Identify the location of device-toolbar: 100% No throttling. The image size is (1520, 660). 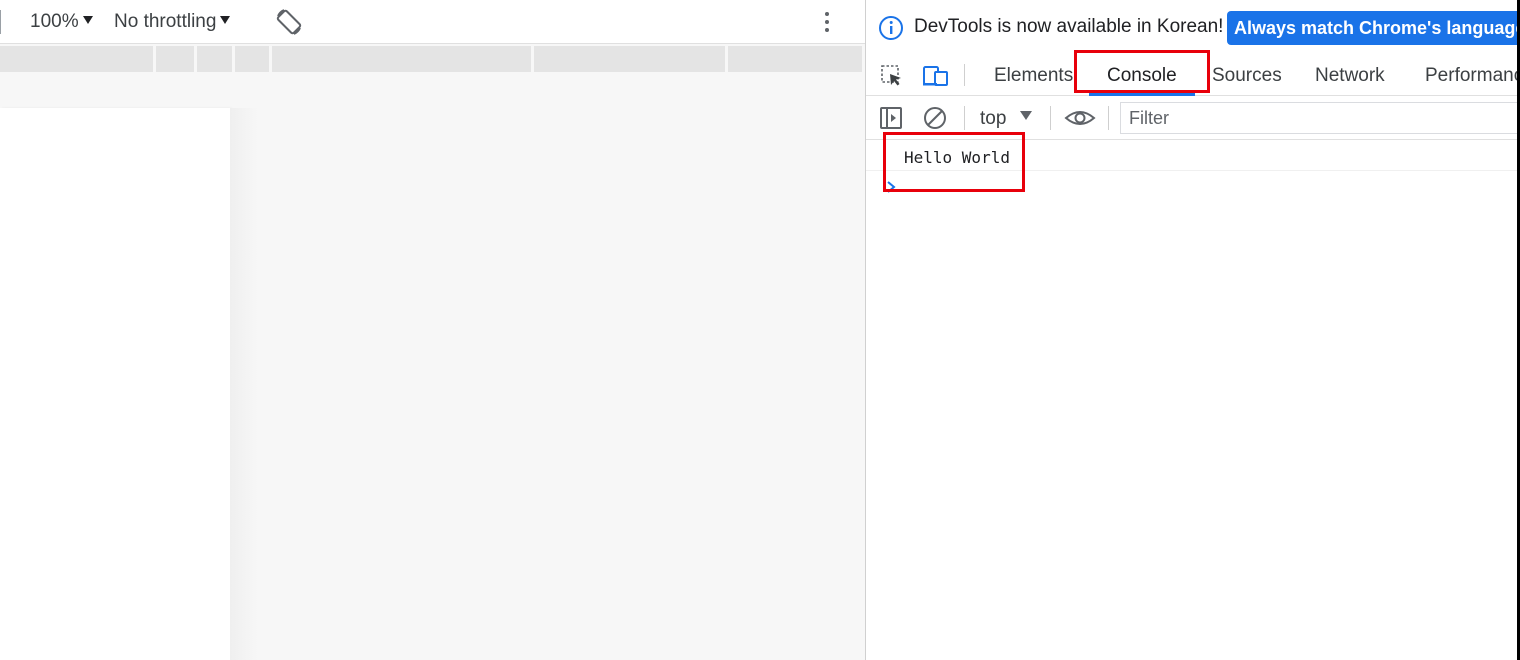
(432, 22).